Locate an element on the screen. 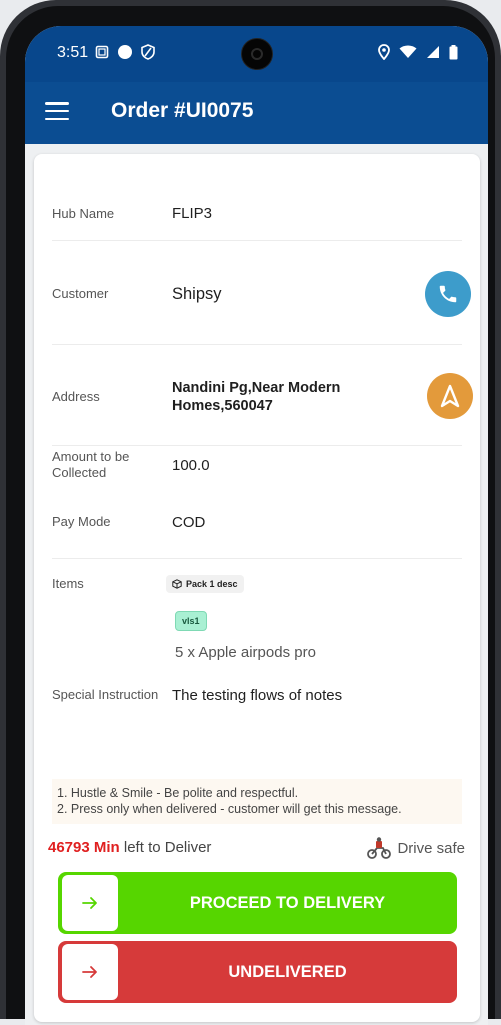 The width and height of the screenshot is (501, 1025). proceed-arrow-box is located at coordinates (90, 903).